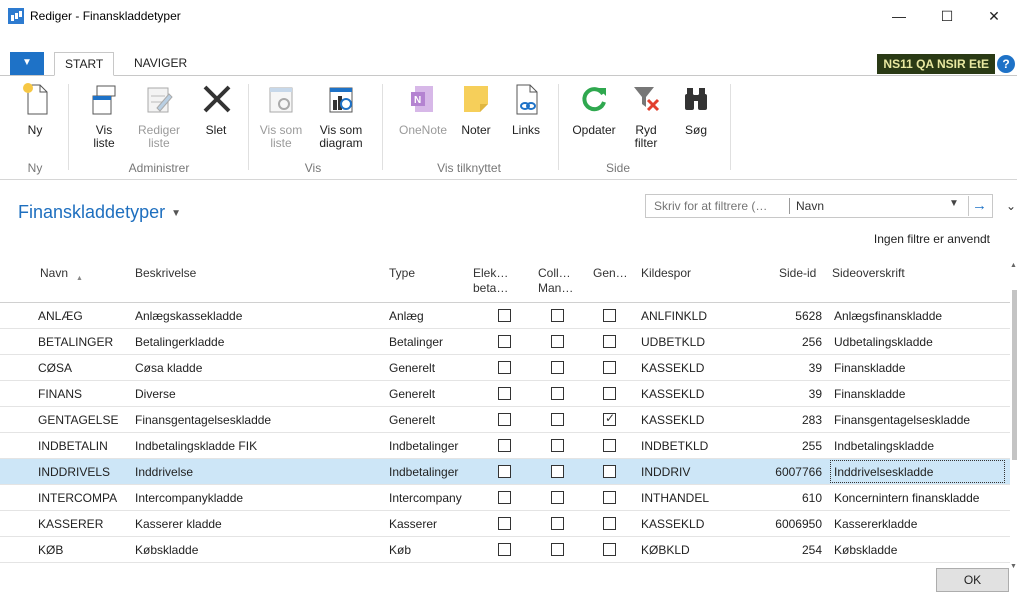 The height and width of the screenshot is (596, 1017). Describe the element at coordinates (423, 109) in the screenshot. I see `onenote-button: N OneNote` at that location.